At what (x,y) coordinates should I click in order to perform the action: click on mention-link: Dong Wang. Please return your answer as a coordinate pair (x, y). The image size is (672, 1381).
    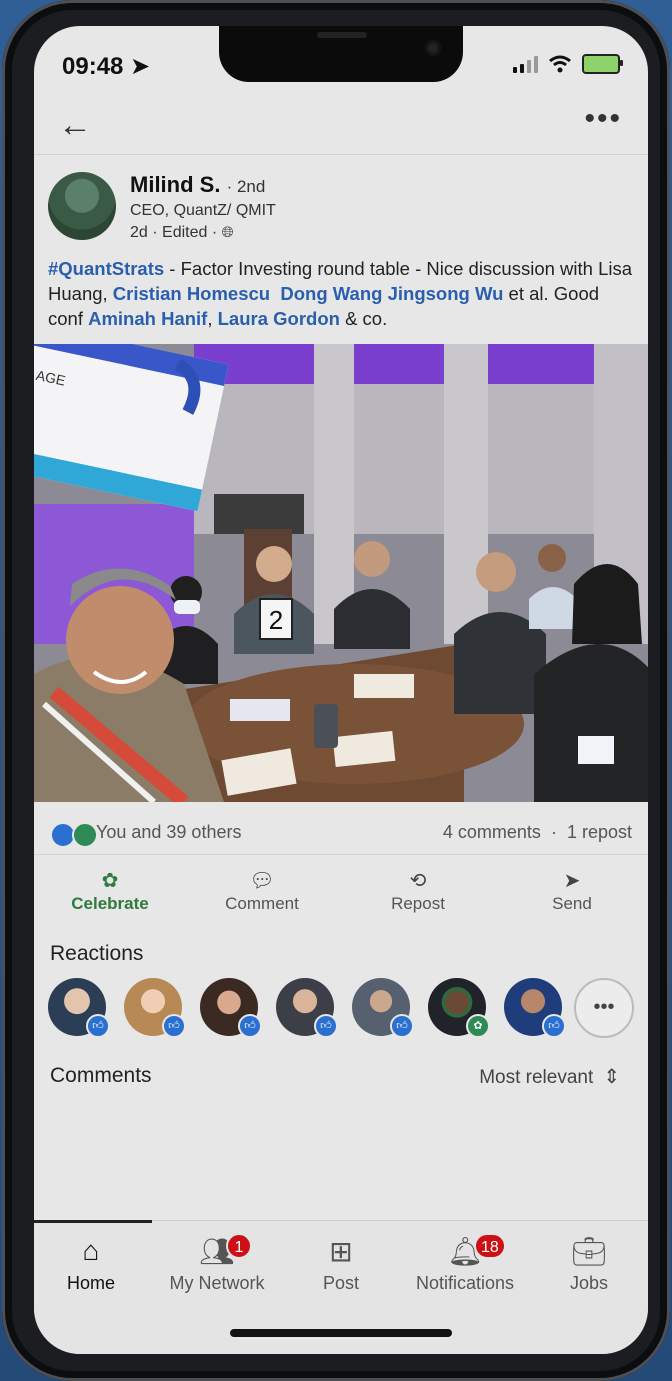
    Looking at the image, I should click on (331, 293).